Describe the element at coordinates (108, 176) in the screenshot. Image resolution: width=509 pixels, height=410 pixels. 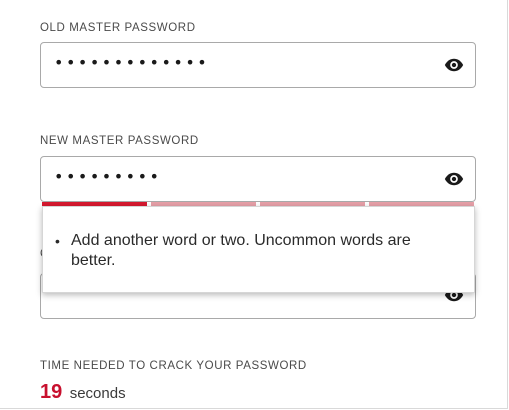
I see `new-password-value: •••••••••` at that location.